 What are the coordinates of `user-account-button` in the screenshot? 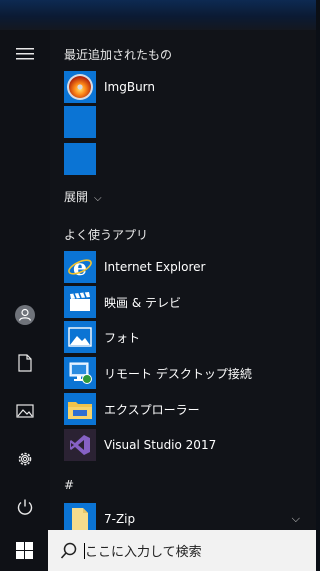 It's located at (25, 315).